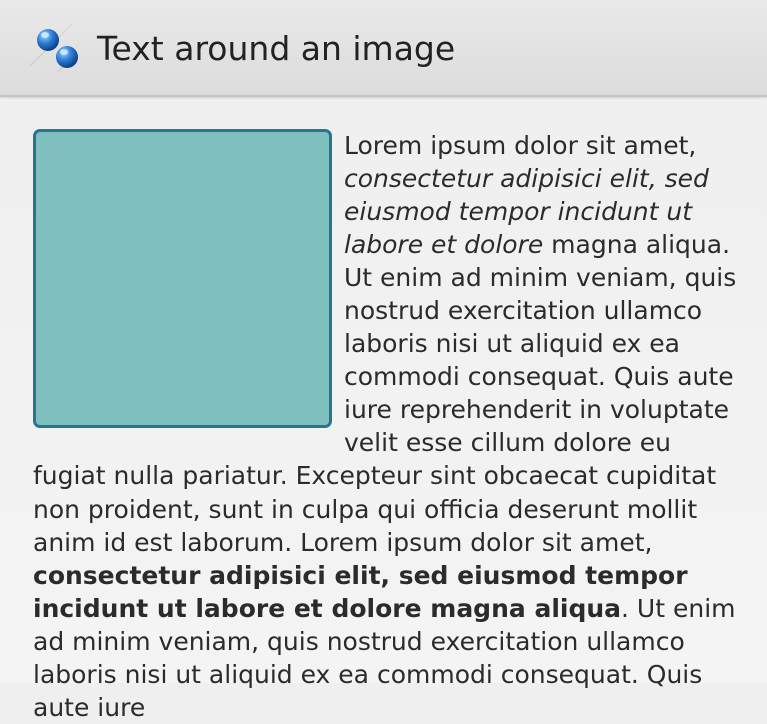 Image resolution: width=767 pixels, height=724 pixels. What do you see at coordinates (520, 145) in the screenshot?
I see `text-plain-1: Lorem ipsum dolor sit amet,` at bounding box center [520, 145].